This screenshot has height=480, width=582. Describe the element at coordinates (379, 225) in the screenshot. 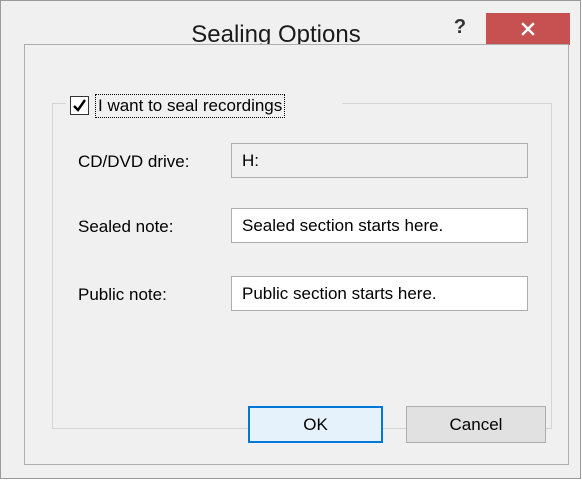

I see `sealed-note-input: Sealed section starts here.` at that location.